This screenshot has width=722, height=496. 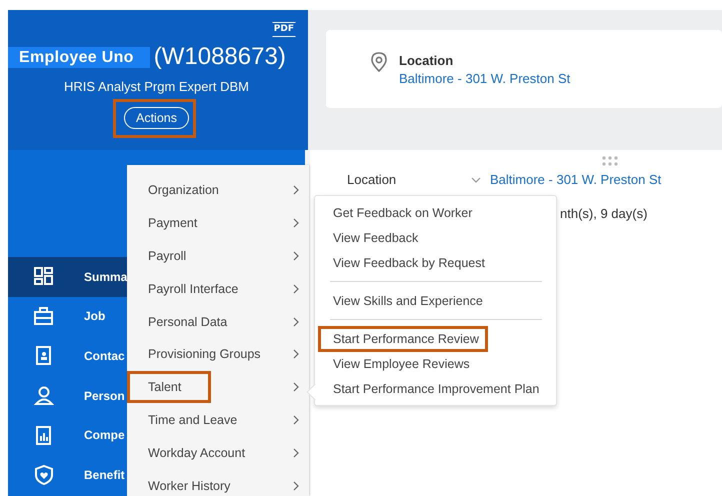 I want to click on job-title: HRIS Analyst Prgm Expert DBM, so click(x=156, y=86).